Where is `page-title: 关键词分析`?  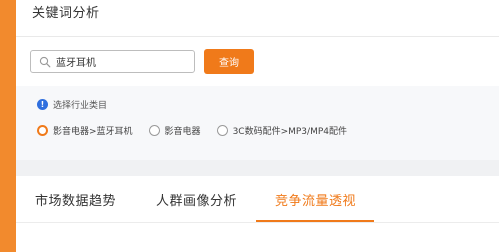
page-title: 关键词分析 is located at coordinates (66, 13).